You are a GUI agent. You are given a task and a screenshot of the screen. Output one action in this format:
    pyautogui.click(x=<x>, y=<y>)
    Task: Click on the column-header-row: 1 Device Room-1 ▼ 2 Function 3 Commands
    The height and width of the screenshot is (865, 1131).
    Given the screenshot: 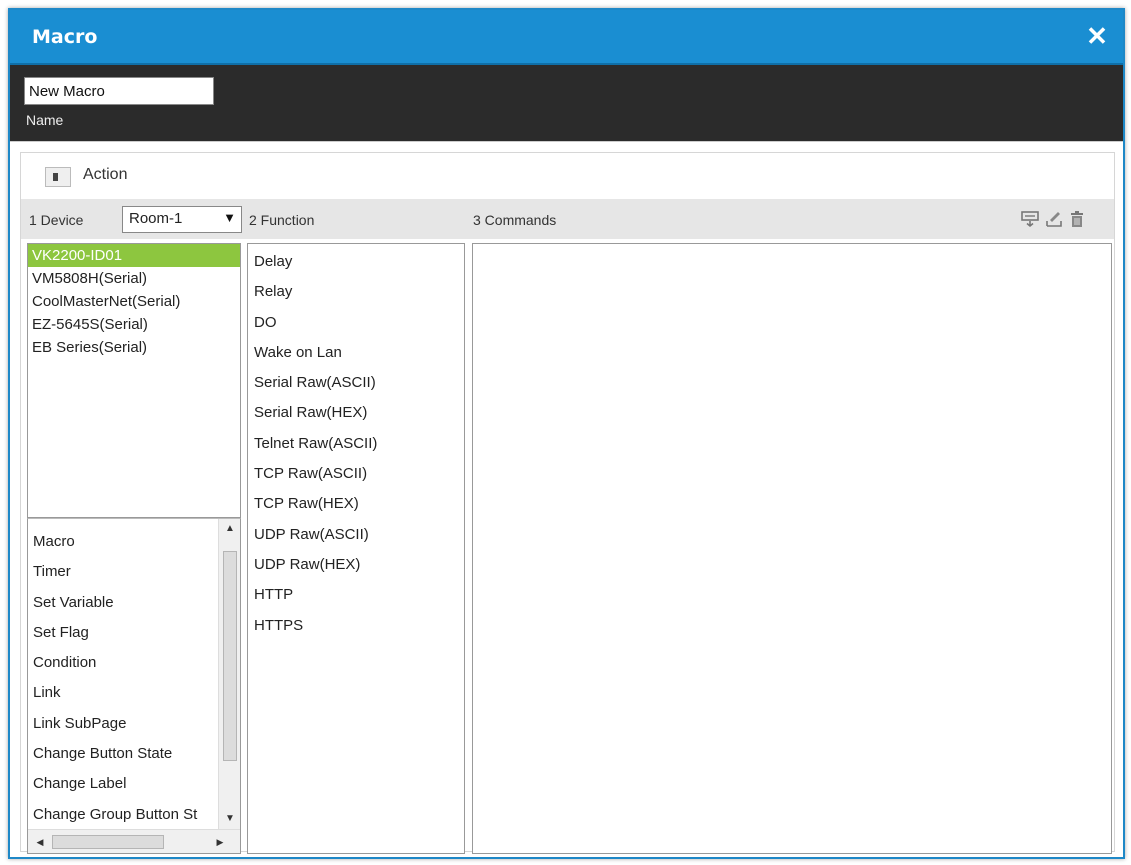 What is the action you would take?
    pyautogui.click(x=567, y=219)
    